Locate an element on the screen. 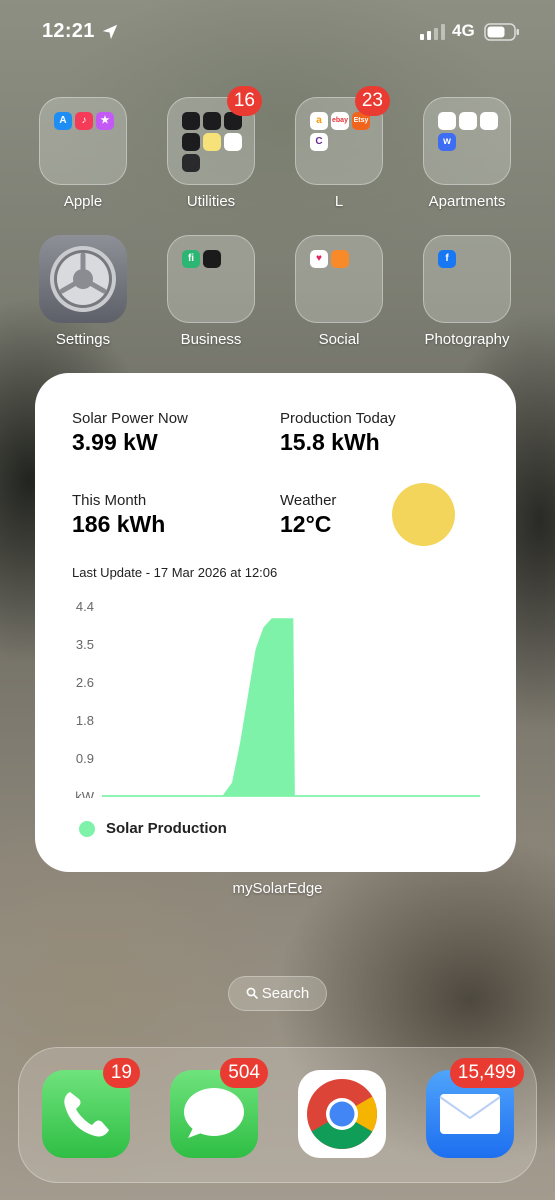 This screenshot has height=1200, width=555. solar-power-now-value: 3.99 kW is located at coordinates (115, 442).